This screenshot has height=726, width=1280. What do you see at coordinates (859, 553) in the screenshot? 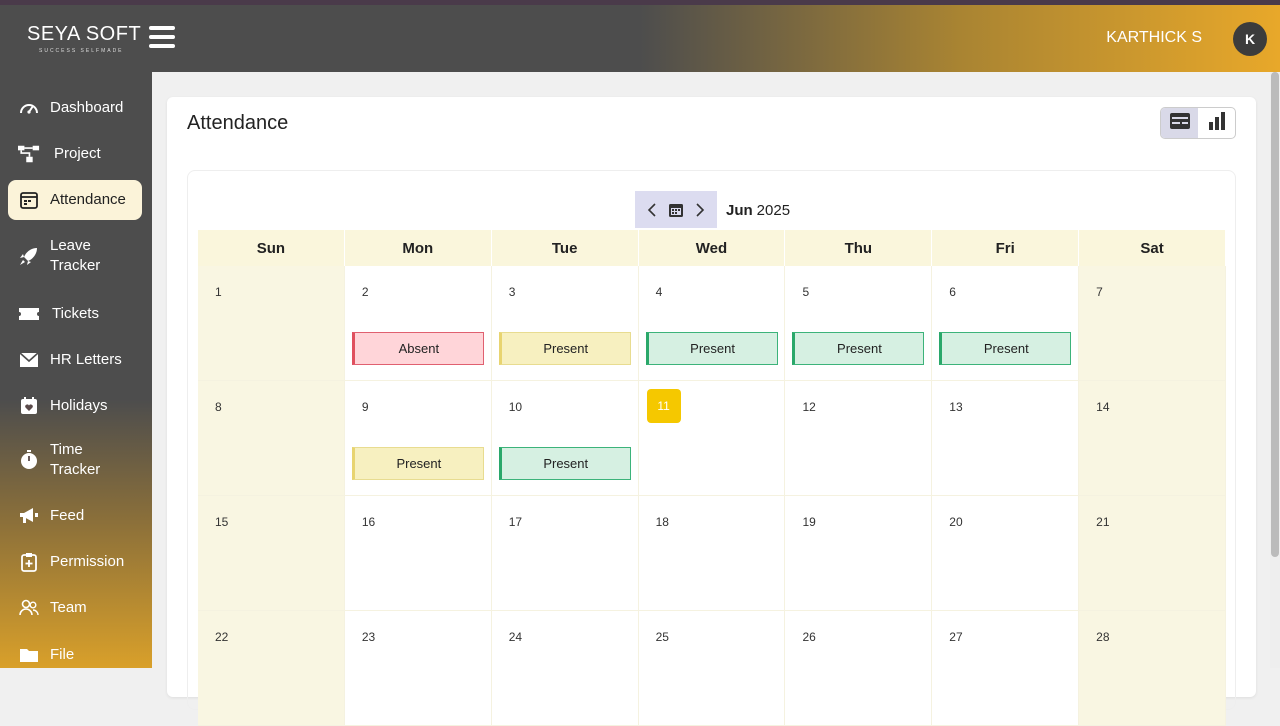
I see `calendar-day: 19` at bounding box center [859, 553].